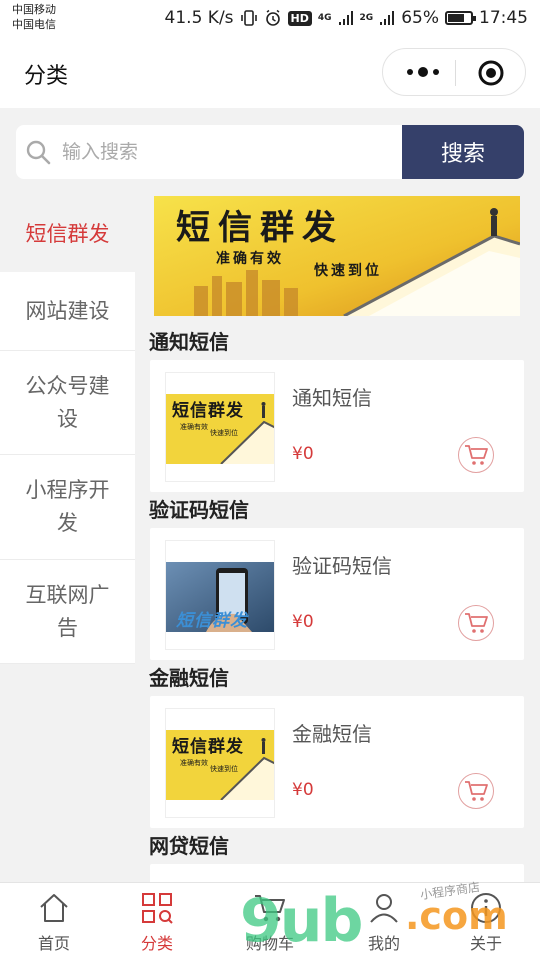  Describe the element at coordinates (366, 17) in the screenshot. I see `network-type-2: 2G` at that location.